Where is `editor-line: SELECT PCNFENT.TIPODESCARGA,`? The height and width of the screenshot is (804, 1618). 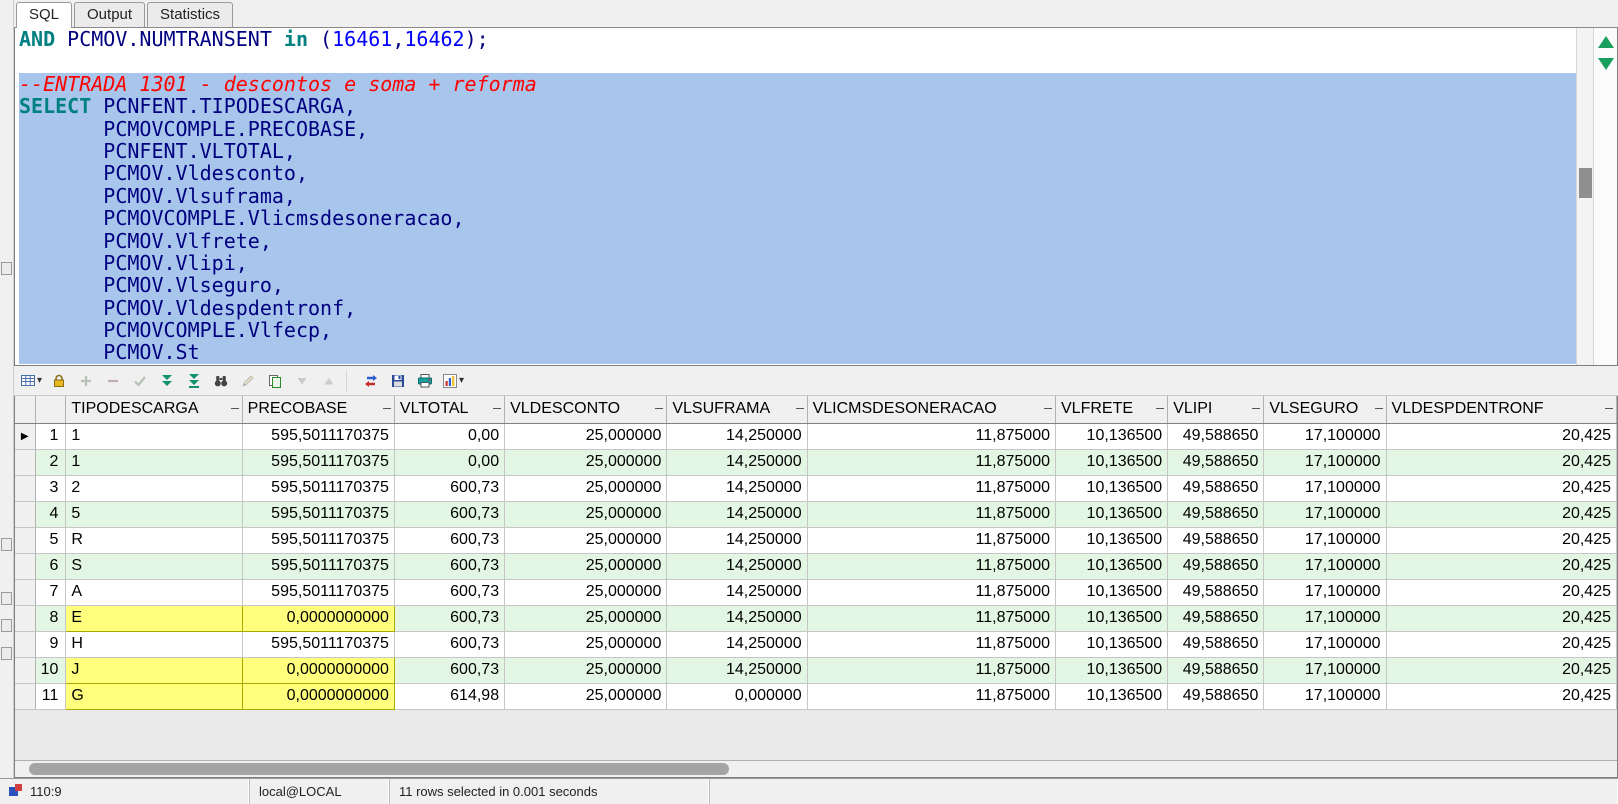 editor-line: SELECT PCNFENT.TIPODESCARGA, is located at coordinates (797, 106).